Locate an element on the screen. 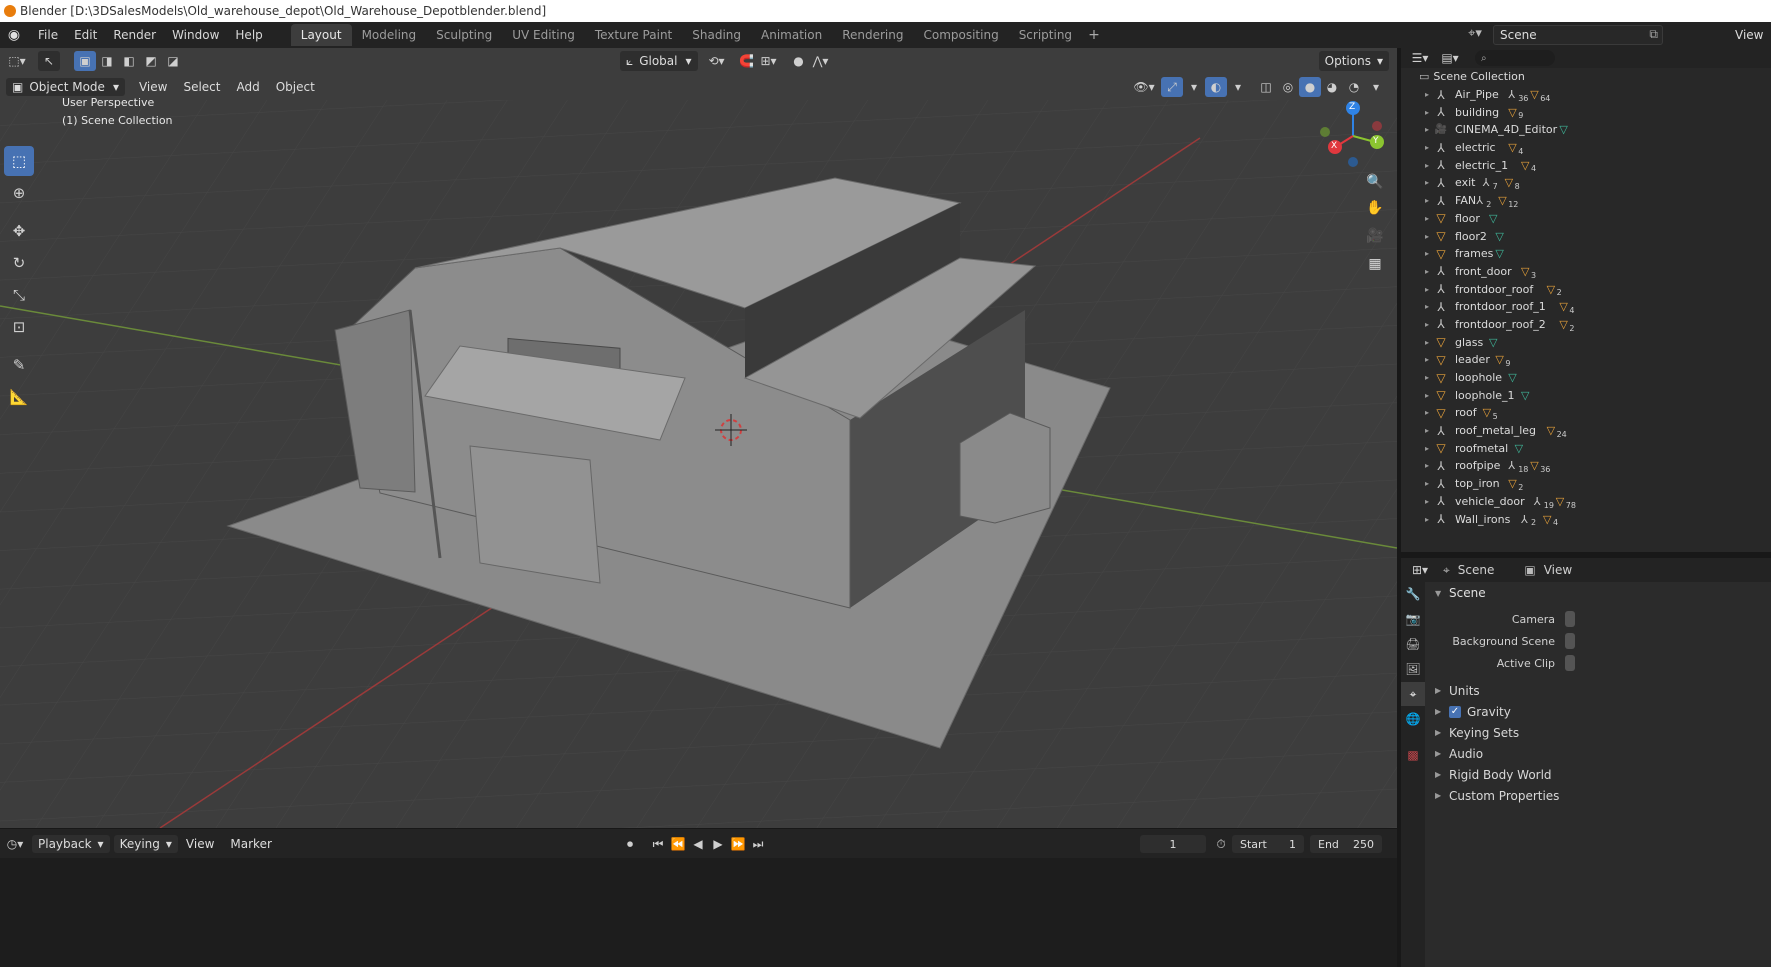 The height and width of the screenshot is (967, 1771). outliner-item: ▸ ▽ loophole ▽ is located at coordinates (1586, 378).